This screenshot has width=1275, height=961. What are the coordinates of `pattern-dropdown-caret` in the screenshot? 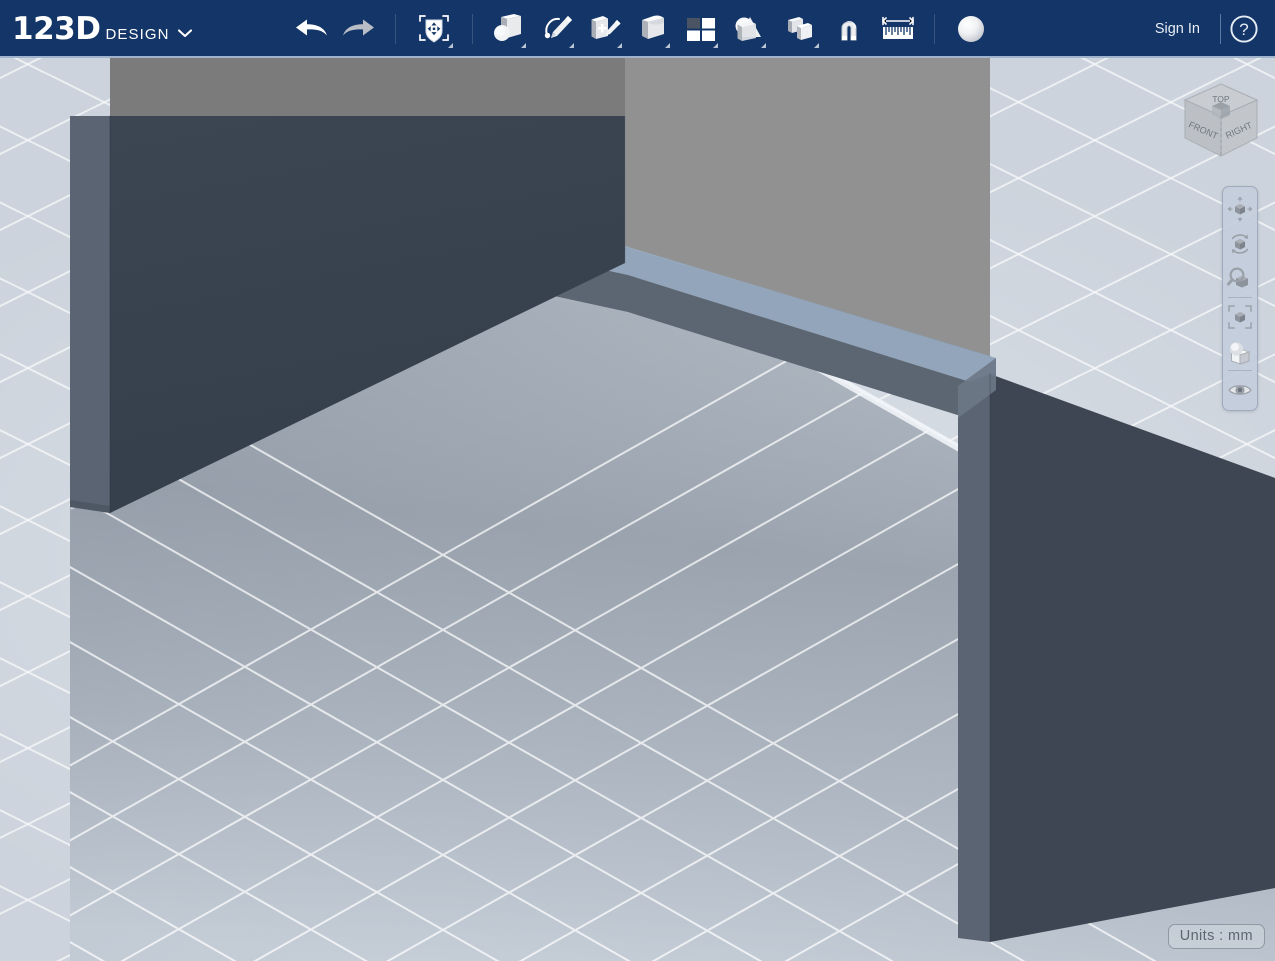 It's located at (715, 45).